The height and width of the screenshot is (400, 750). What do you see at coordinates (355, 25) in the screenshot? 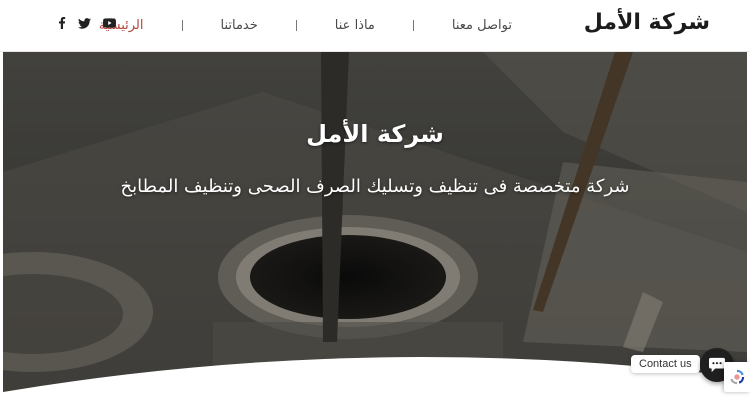
I see `nav-about: ماذا عنا` at bounding box center [355, 25].